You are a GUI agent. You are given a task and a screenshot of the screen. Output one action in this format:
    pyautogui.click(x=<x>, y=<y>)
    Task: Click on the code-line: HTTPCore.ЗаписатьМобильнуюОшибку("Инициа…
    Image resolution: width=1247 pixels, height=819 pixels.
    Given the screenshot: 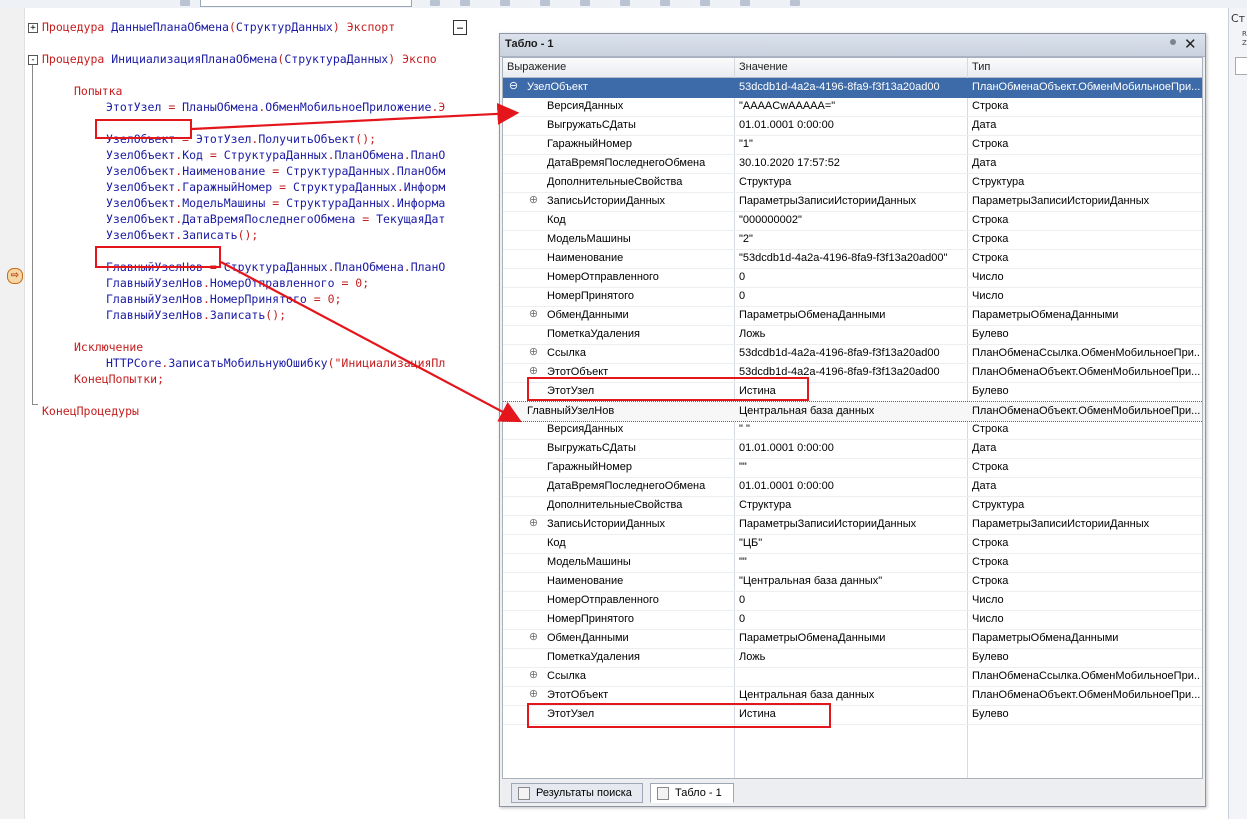 What is the action you would take?
    pyautogui.click(x=275, y=363)
    